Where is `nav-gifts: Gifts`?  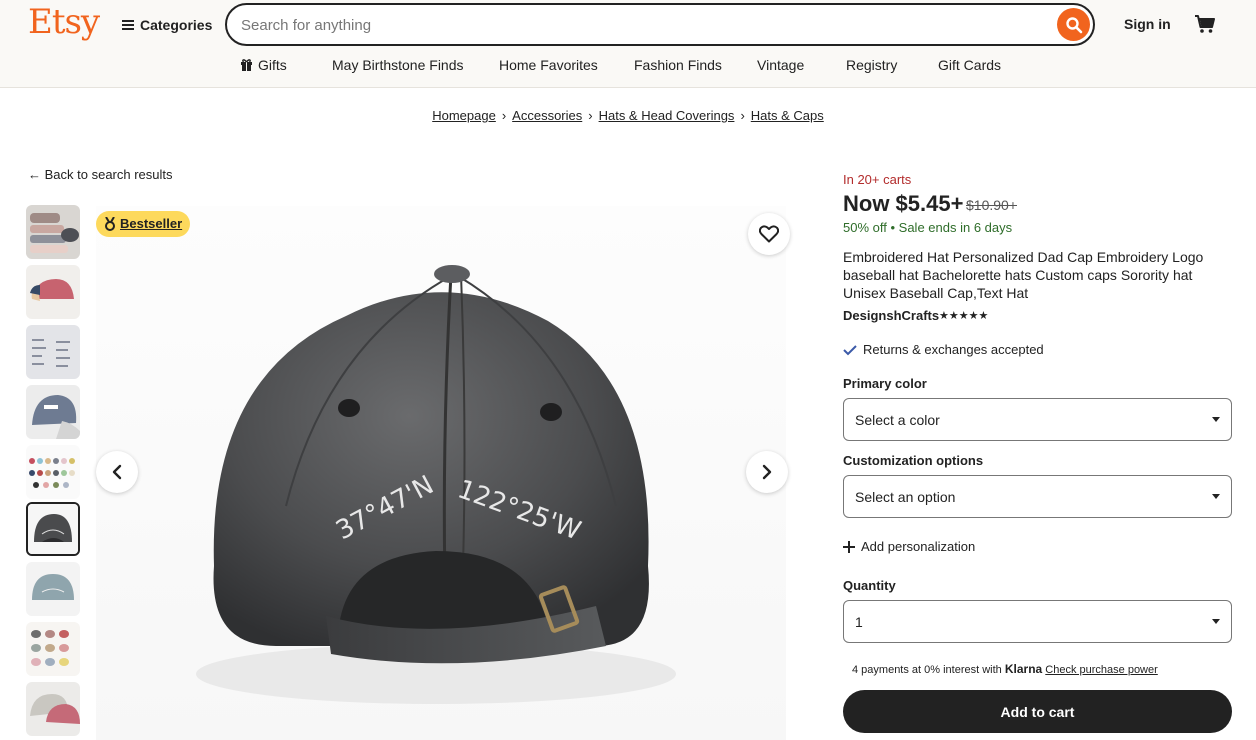
nav-gifts: Gifts is located at coordinates (263, 65).